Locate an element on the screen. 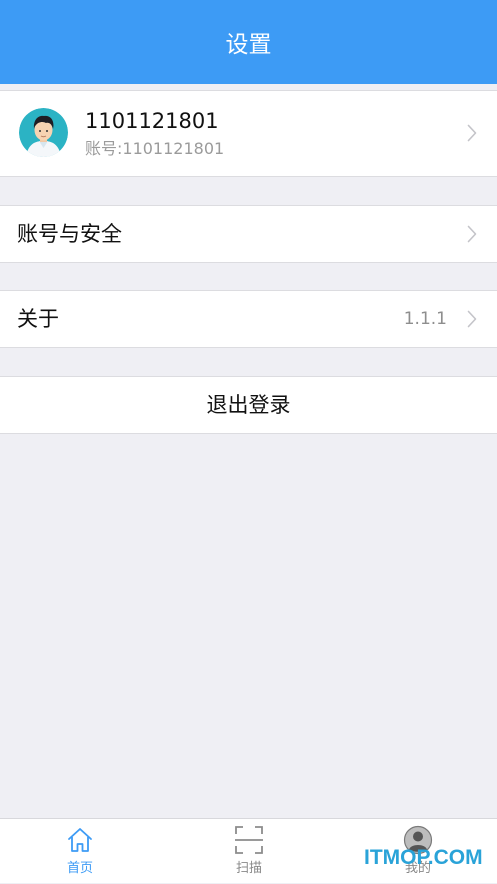 The width and height of the screenshot is (497, 884). tab-scan: 扫描 is located at coordinates (249, 851).